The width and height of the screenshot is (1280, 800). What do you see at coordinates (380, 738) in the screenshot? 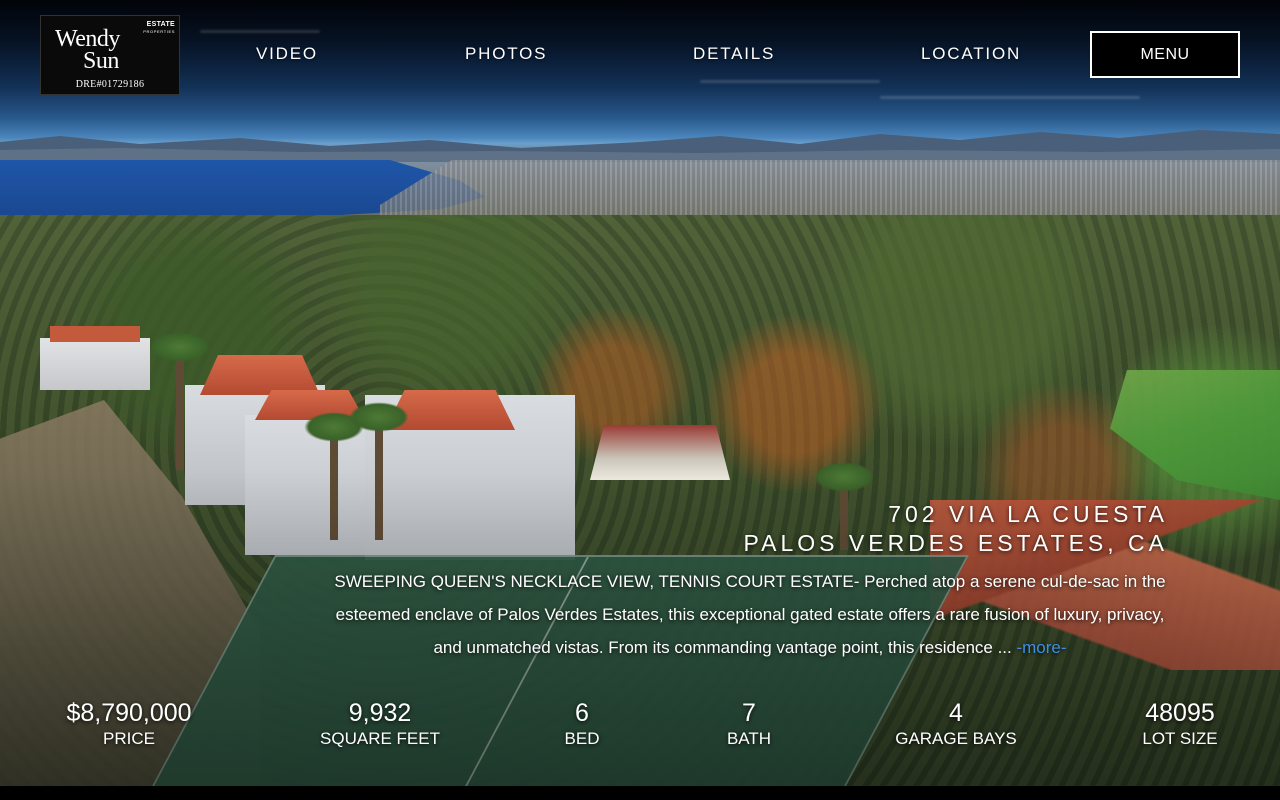
I see `stat-label: SQUARE FEET` at bounding box center [380, 738].